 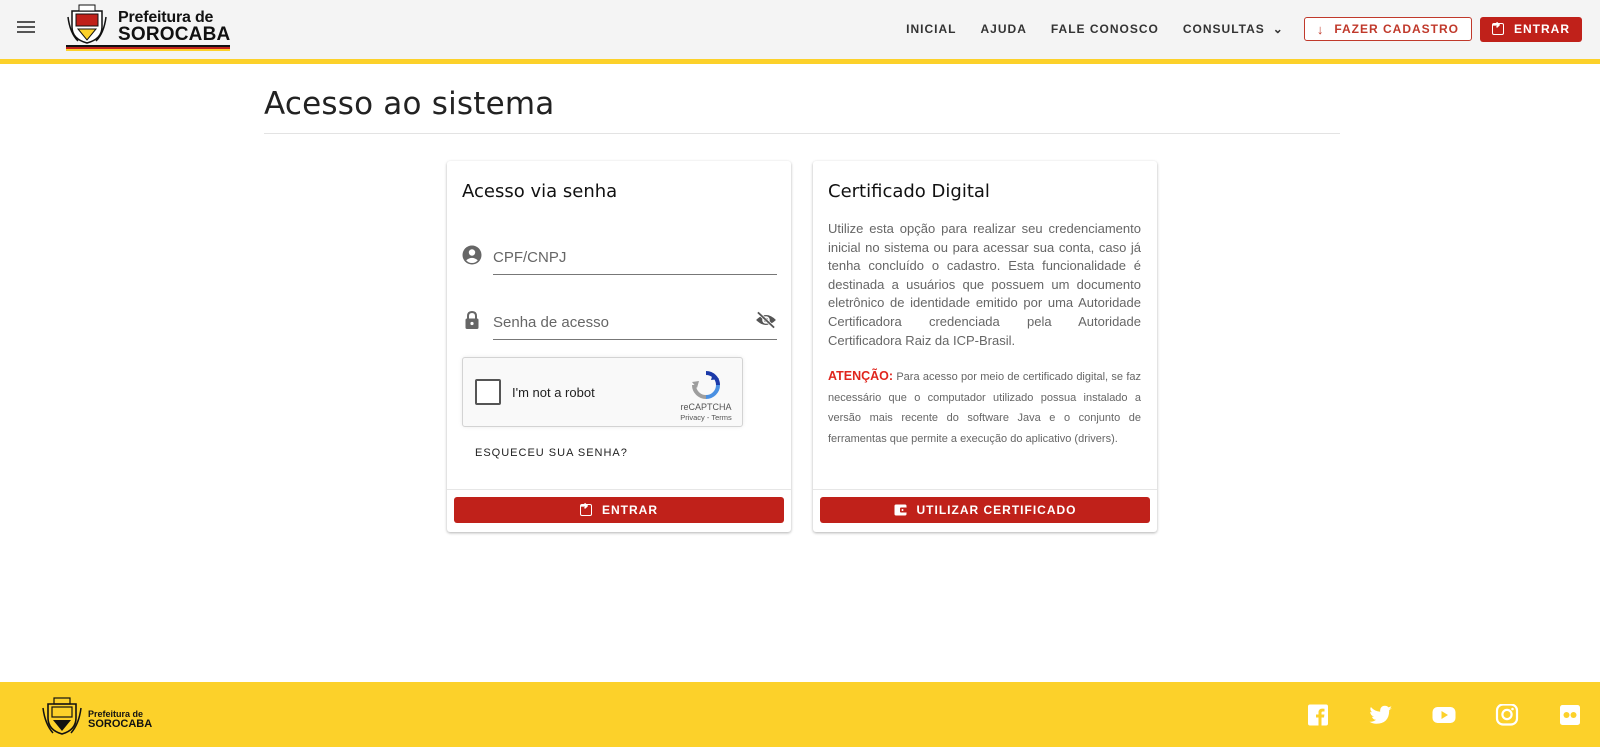 I want to click on visibility-off-icon, so click(x=766, y=320).